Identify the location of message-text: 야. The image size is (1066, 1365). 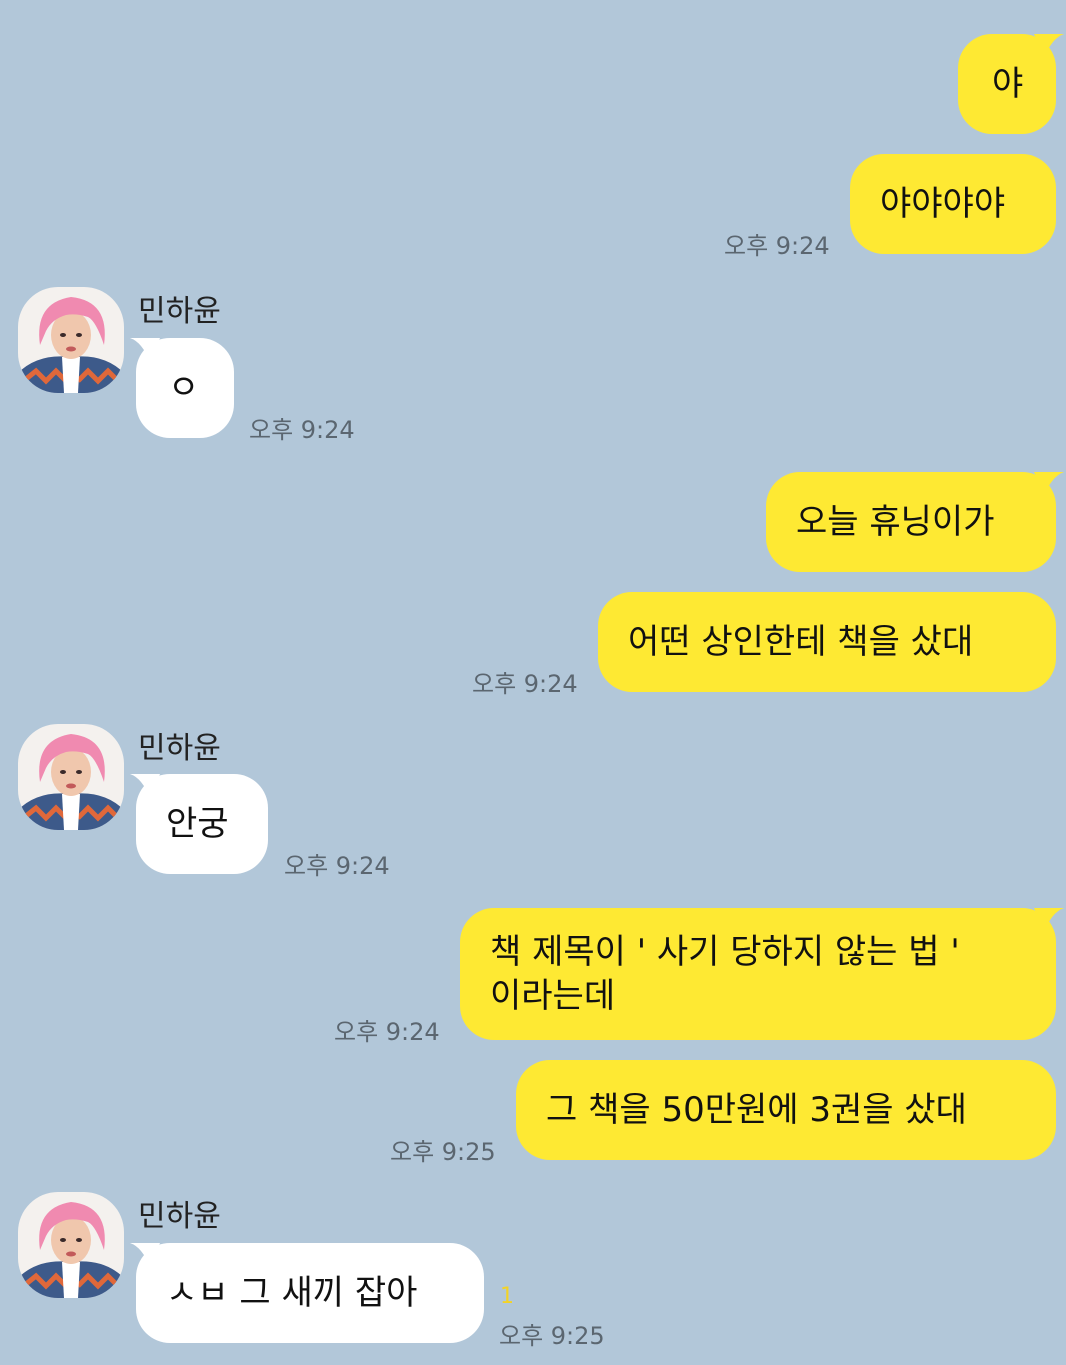
(1008, 84).